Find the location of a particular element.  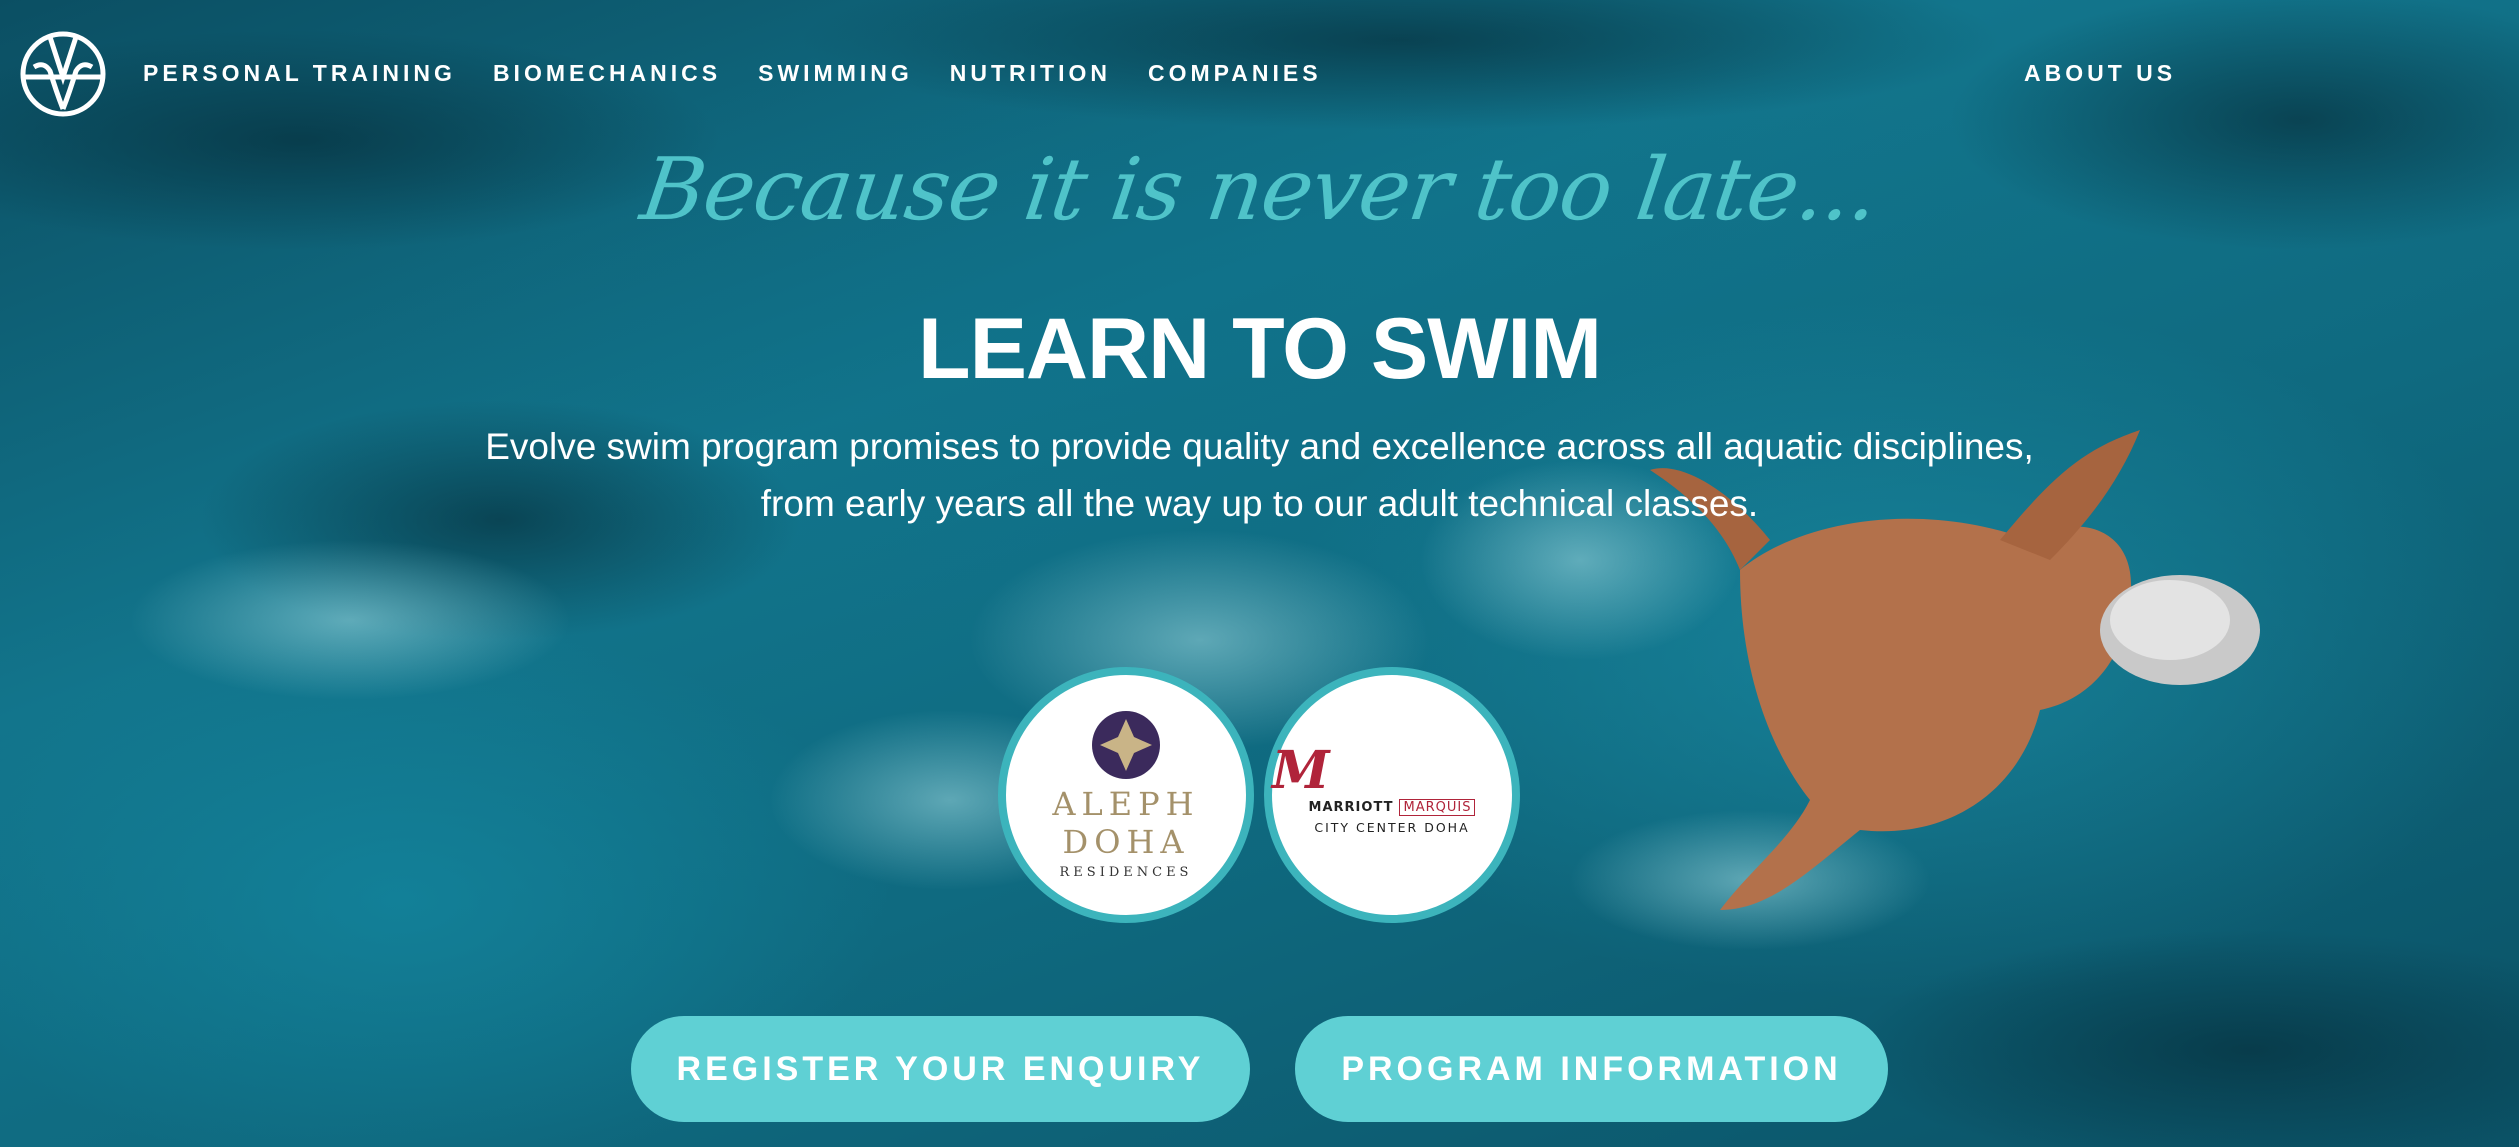

nav-about-us: ABOUT US is located at coordinates (2100, 73).